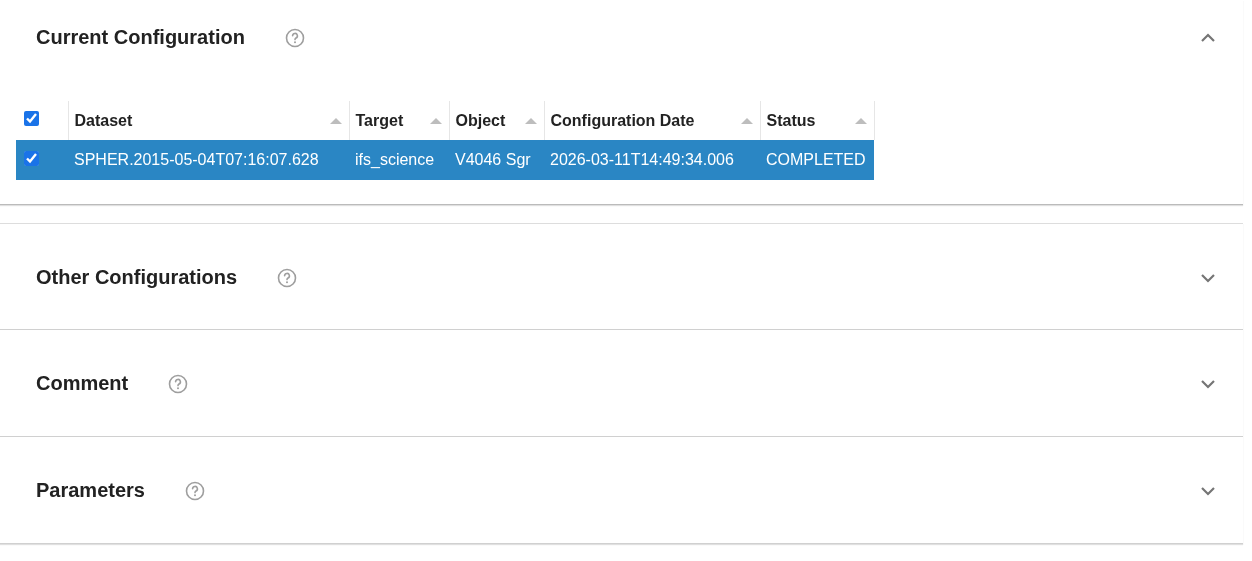 Image resolution: width=1252 pixels, height=561 pixels. Describe the element at coordinates (642, 159) in the screenshot. I see `table-cell: 2026-03-11T14:49:34.006` at that location.